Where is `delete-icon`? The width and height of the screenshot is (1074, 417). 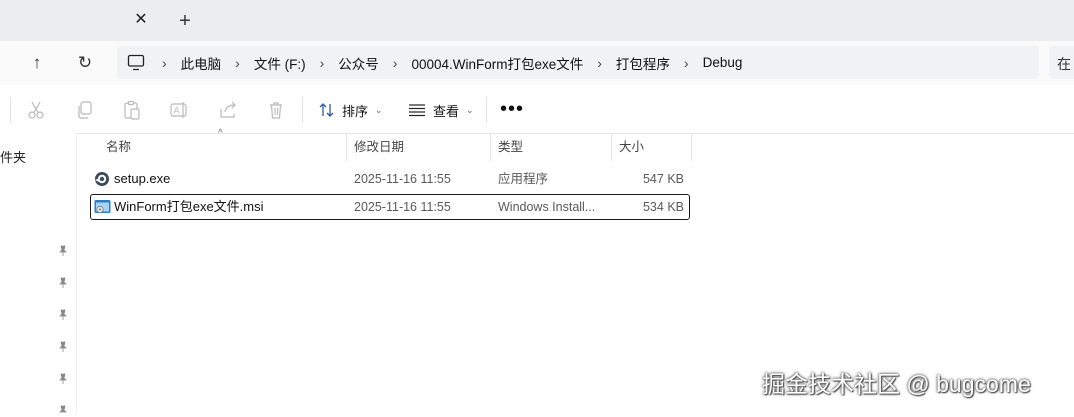 delete-icon is located at coordinates (276, 110).